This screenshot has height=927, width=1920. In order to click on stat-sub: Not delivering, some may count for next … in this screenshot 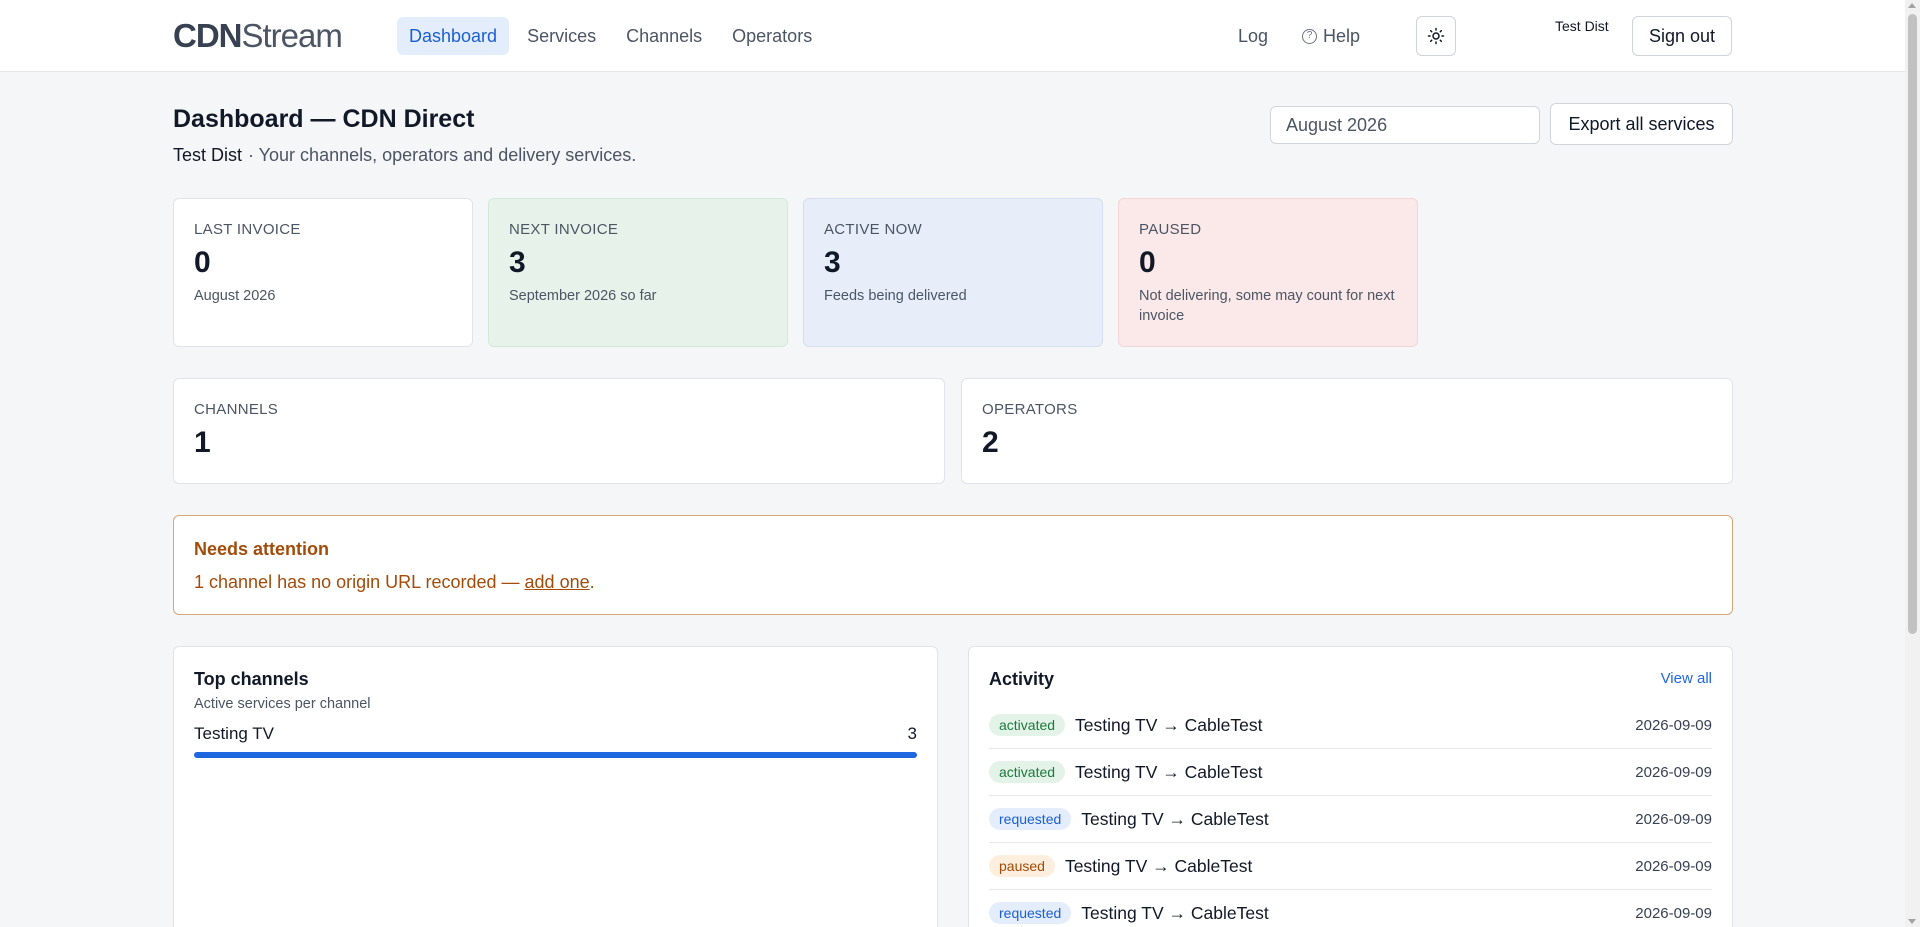, I will do `click(1267, 306)`.